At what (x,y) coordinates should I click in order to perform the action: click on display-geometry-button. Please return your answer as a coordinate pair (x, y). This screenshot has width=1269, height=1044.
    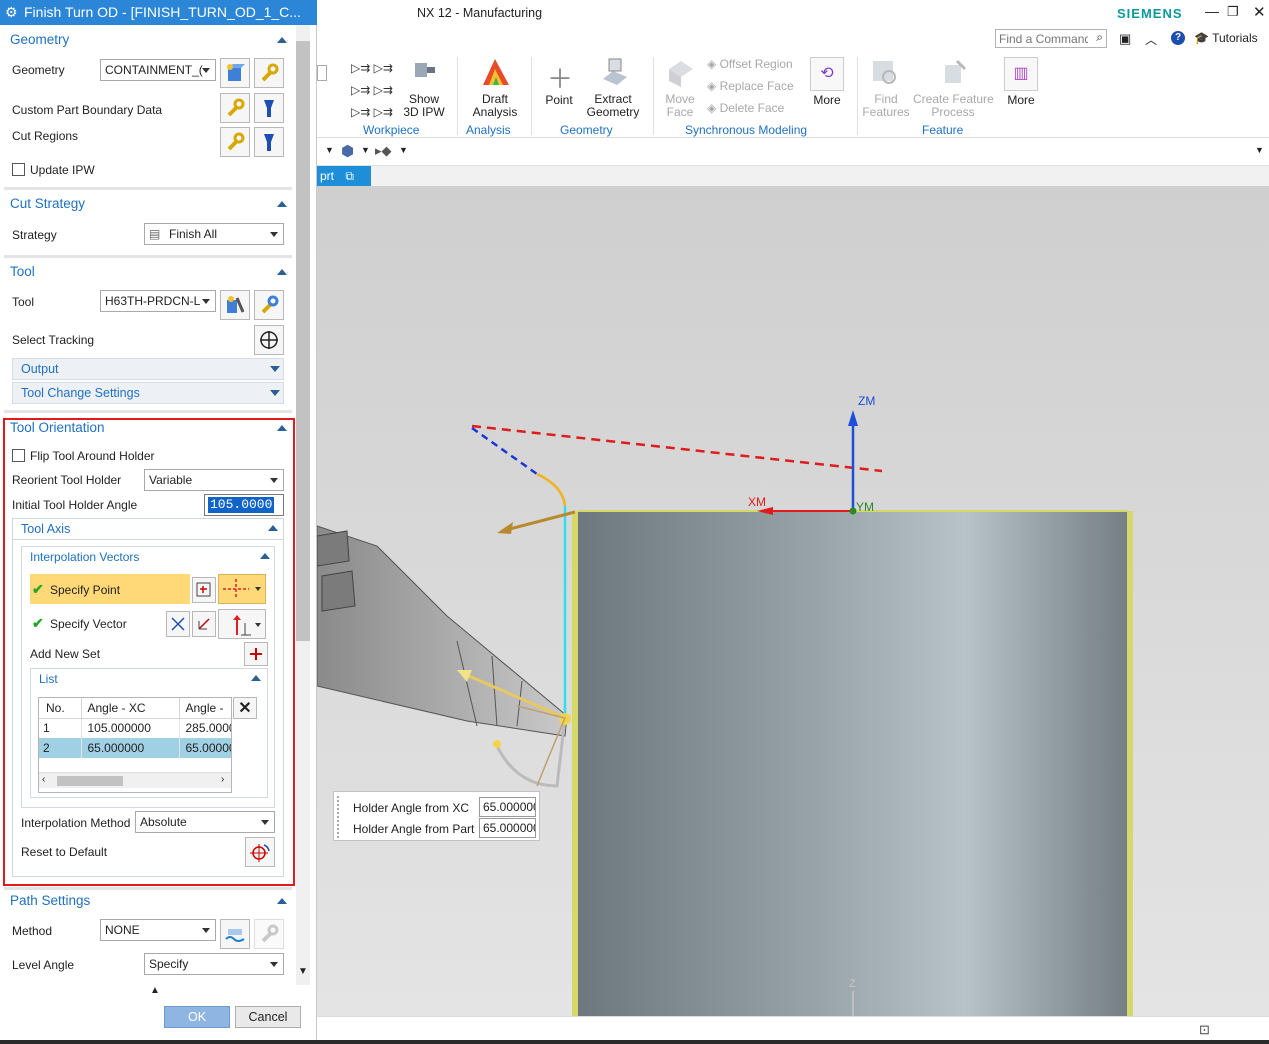
    Looking at the image, I should click on (235, 73).